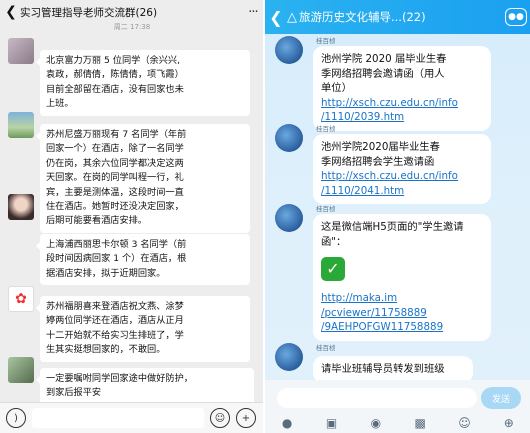  I want to click on red-packet-icon: ▩, so click(420, 423).